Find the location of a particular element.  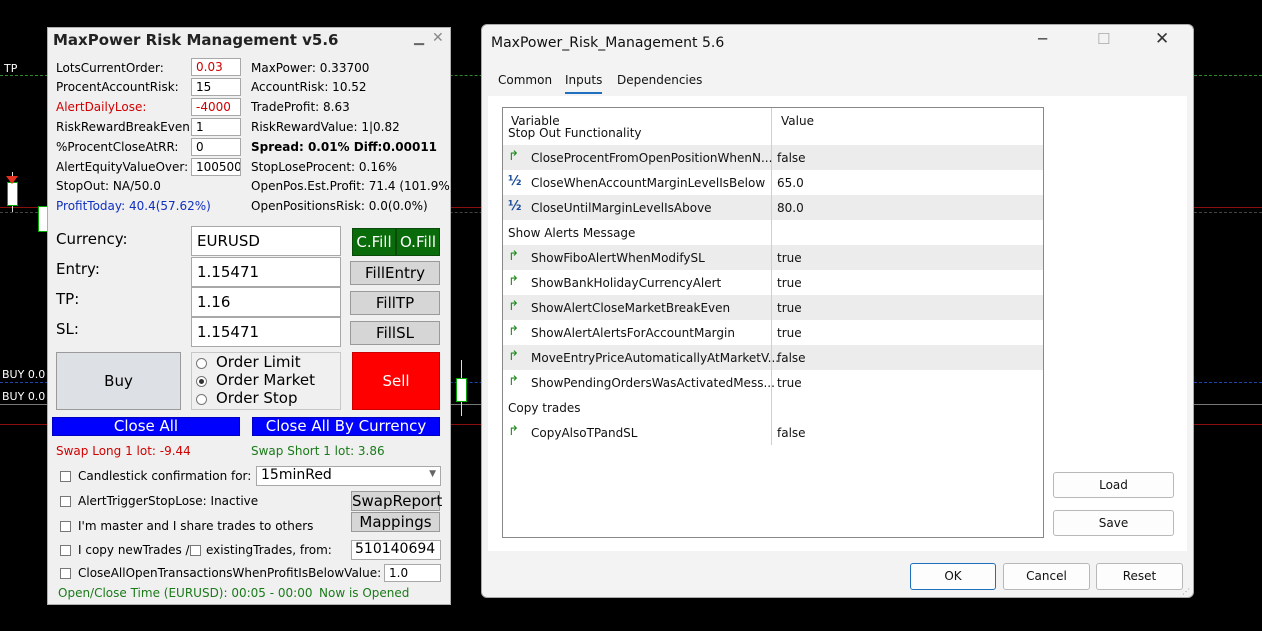

entry-input: 1.15471 is located at coordinates (266, 272).